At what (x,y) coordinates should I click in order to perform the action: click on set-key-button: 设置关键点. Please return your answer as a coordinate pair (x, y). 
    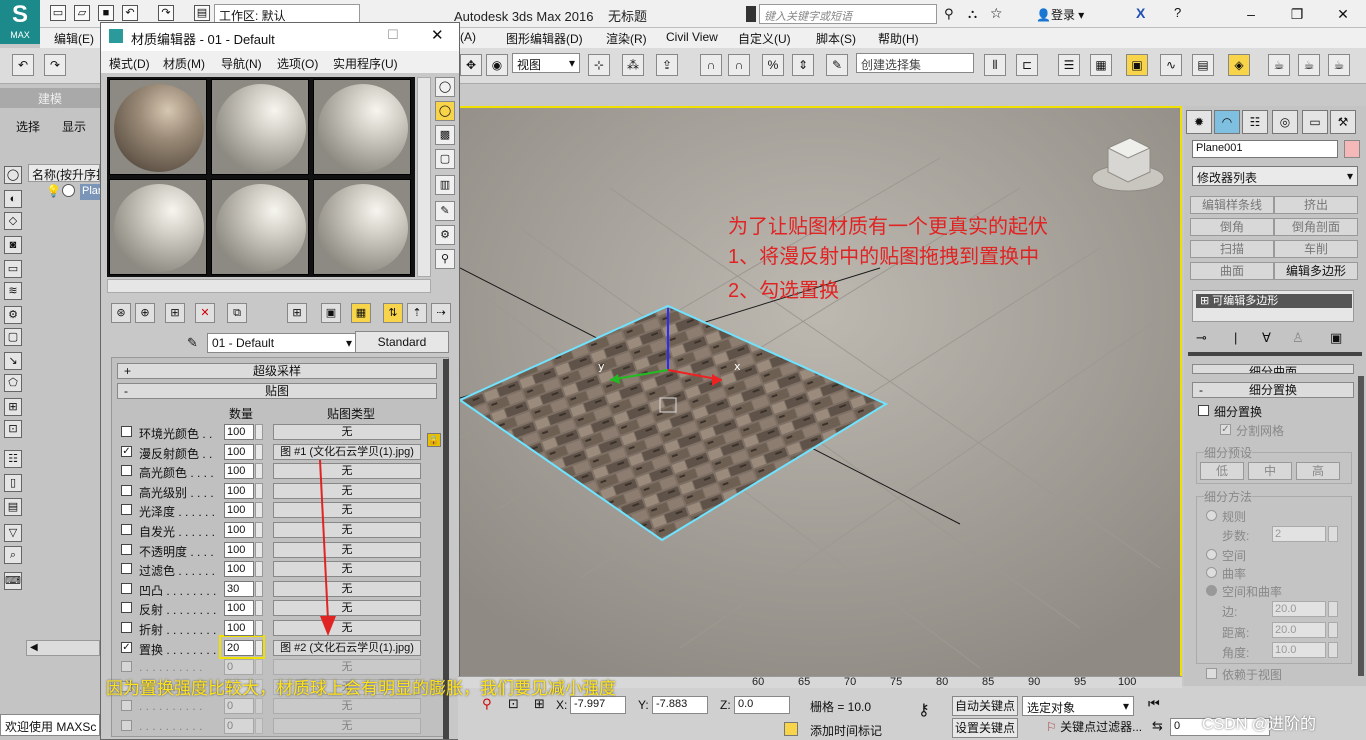
    Looking at the image, I should click on (985, 728).